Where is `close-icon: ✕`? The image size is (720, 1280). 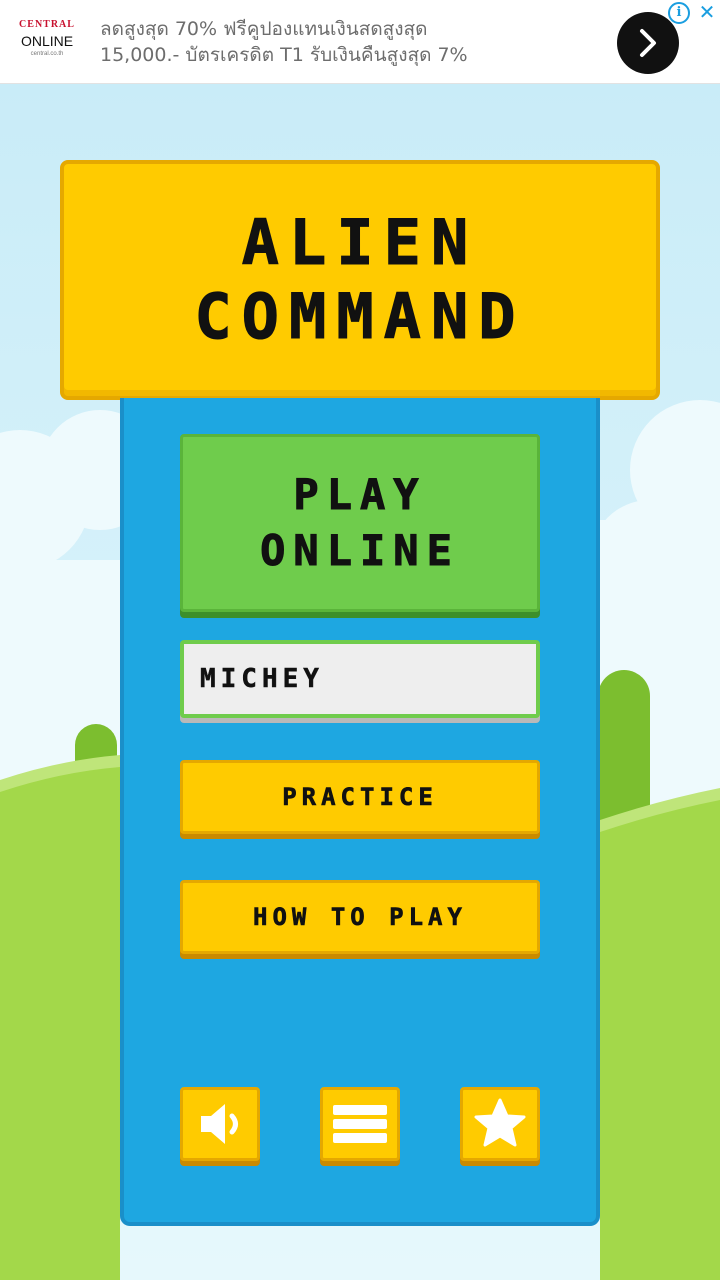
close-icon: ✕ is located at coordinates (707, 13).